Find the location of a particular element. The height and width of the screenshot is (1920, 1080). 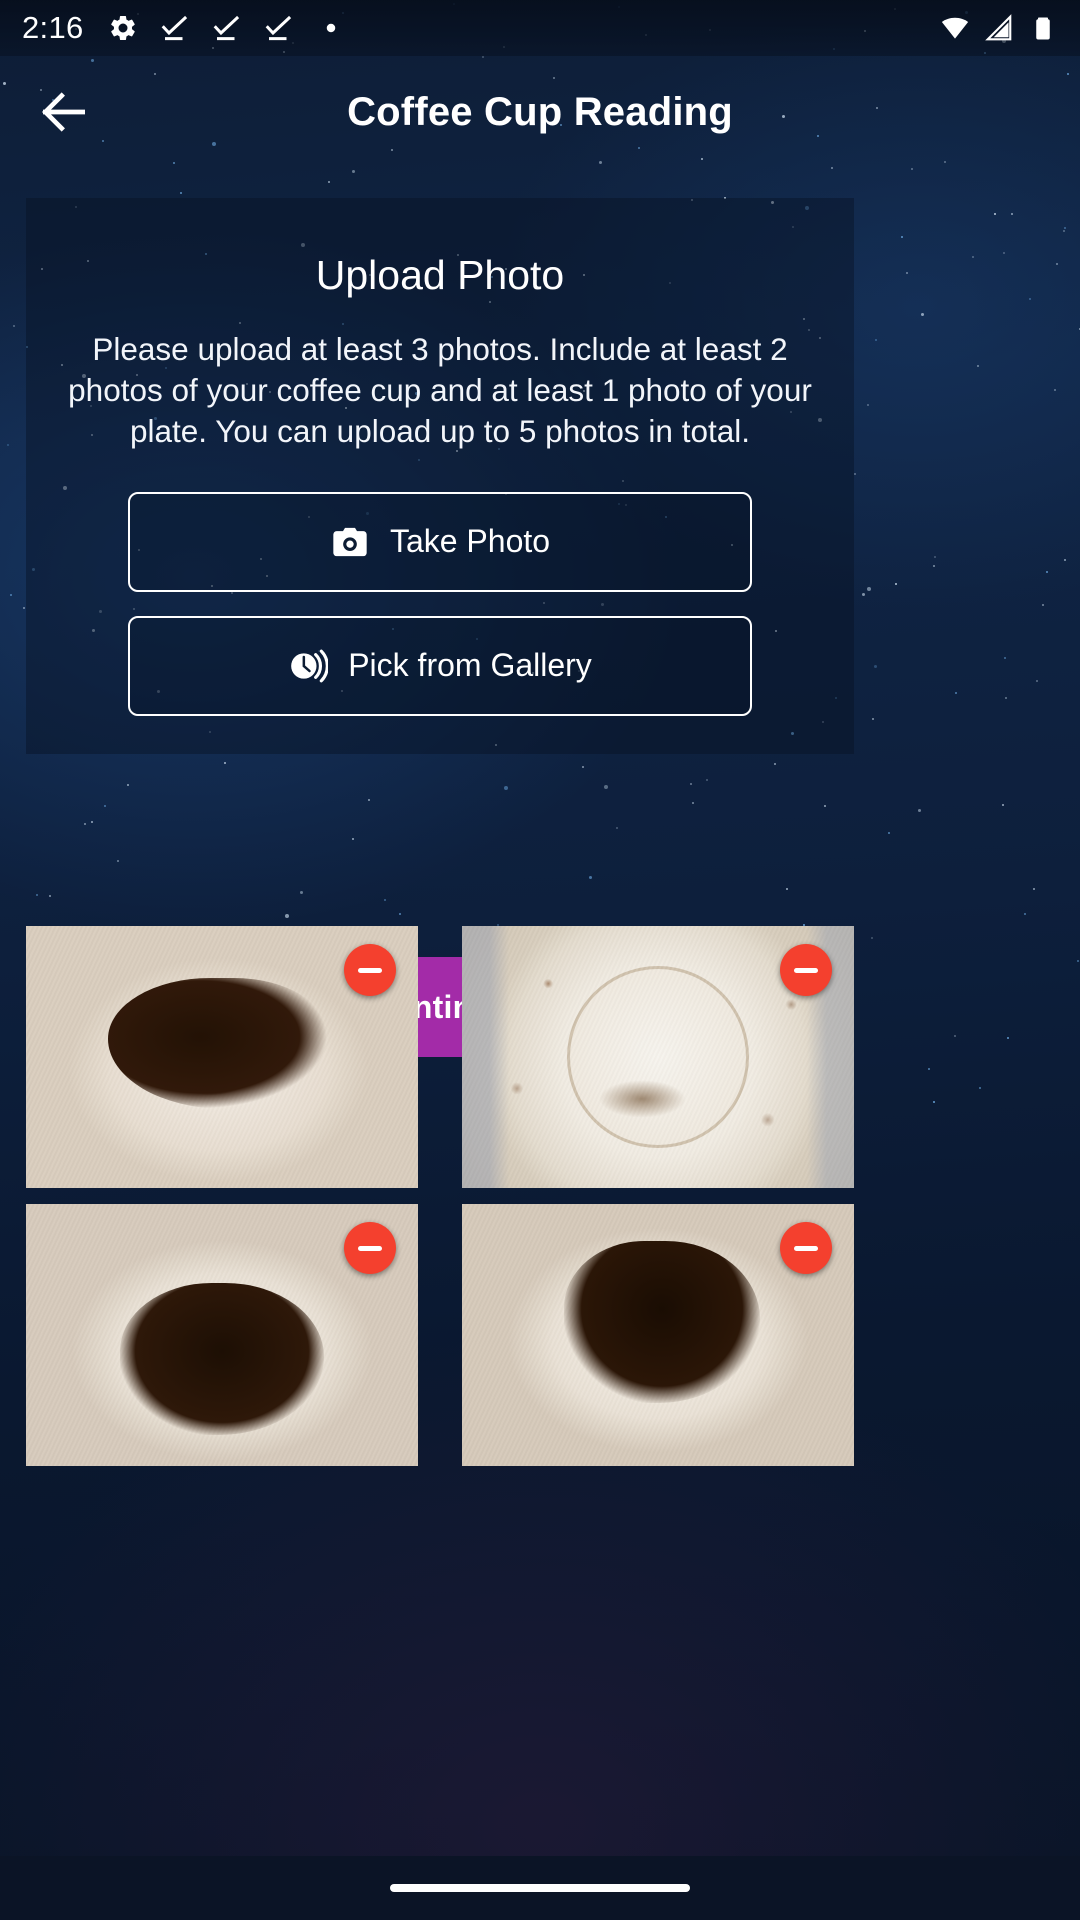

system-navigation-bar is located at coordinates (540, 1888).